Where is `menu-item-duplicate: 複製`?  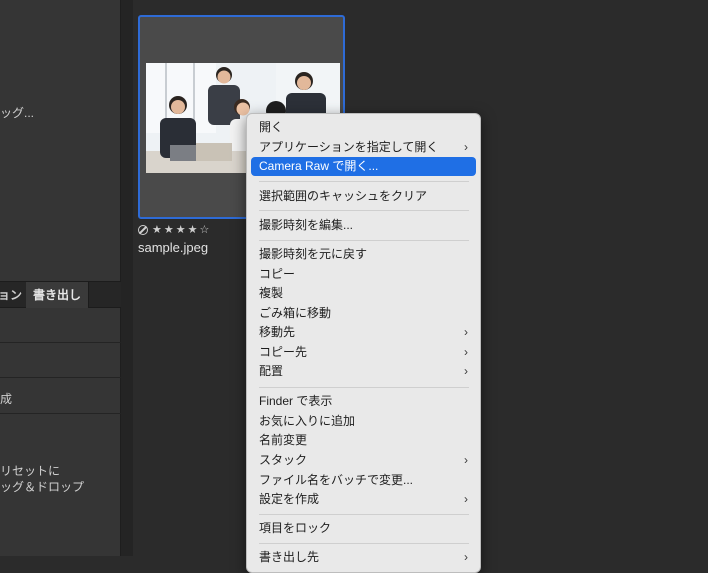 menu-item-duplicate: 複製 is located at coordinates (363, 293).